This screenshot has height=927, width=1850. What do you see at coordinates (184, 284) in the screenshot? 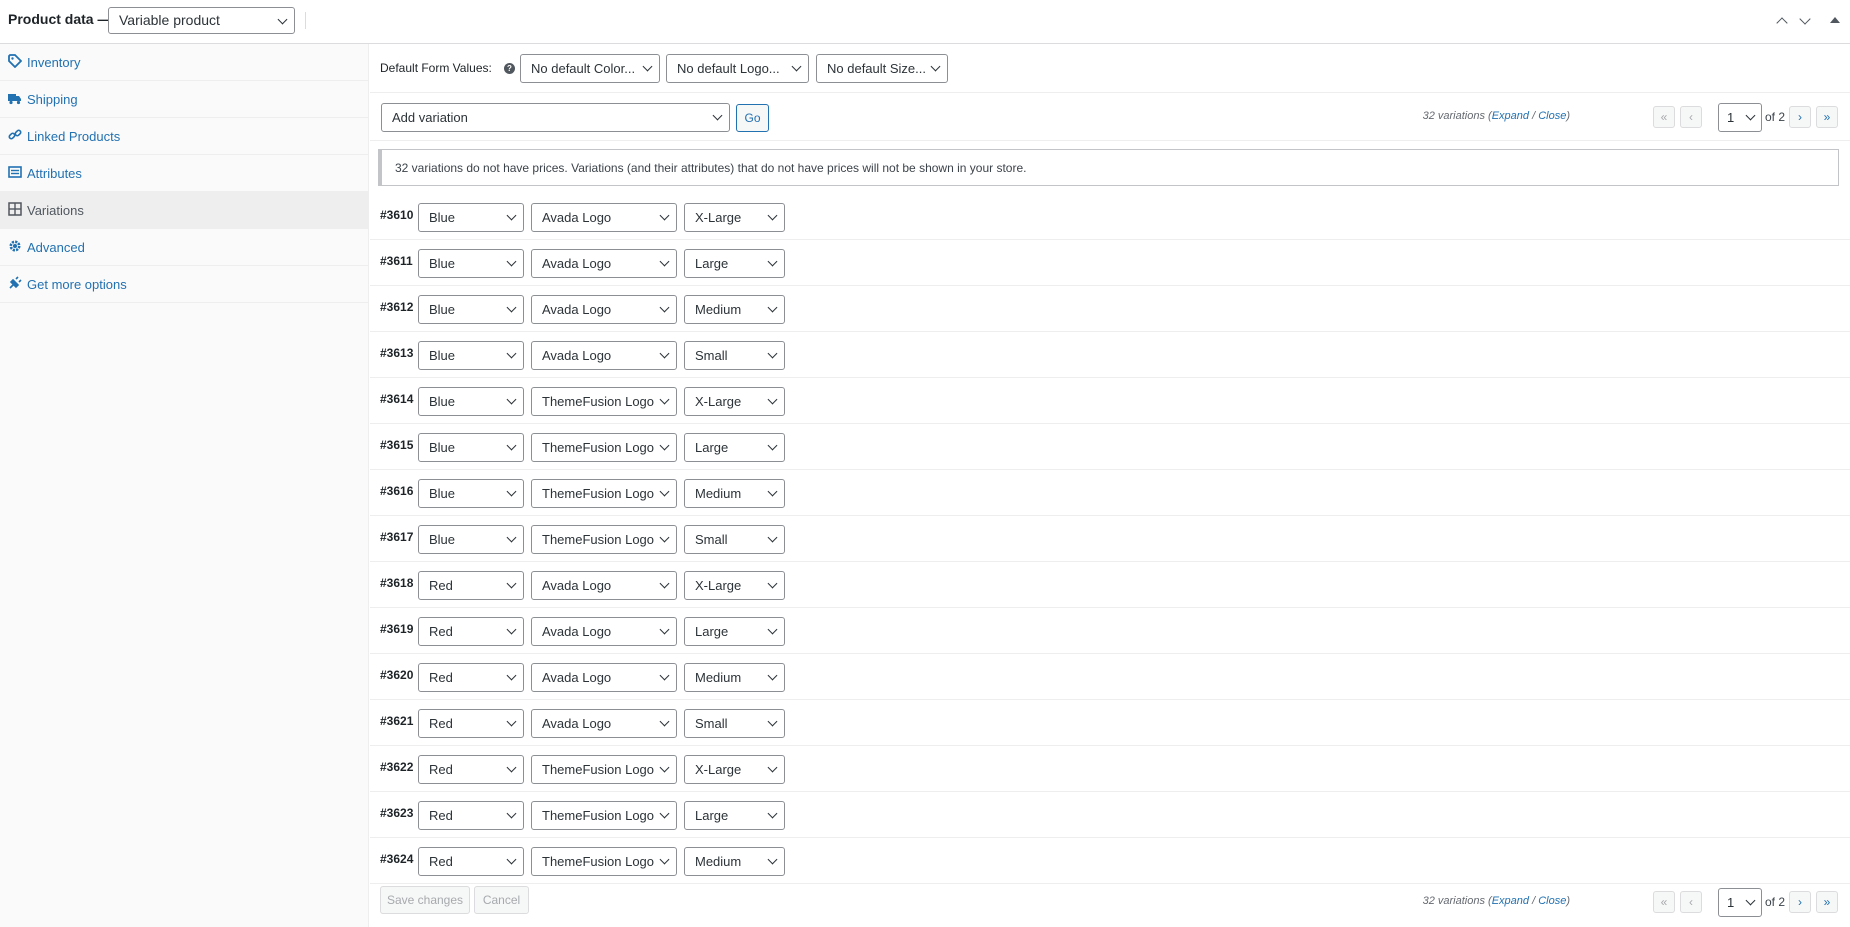
I see `sidebar-item-get-more-options: Get more options` at bounding box center [184, 284].